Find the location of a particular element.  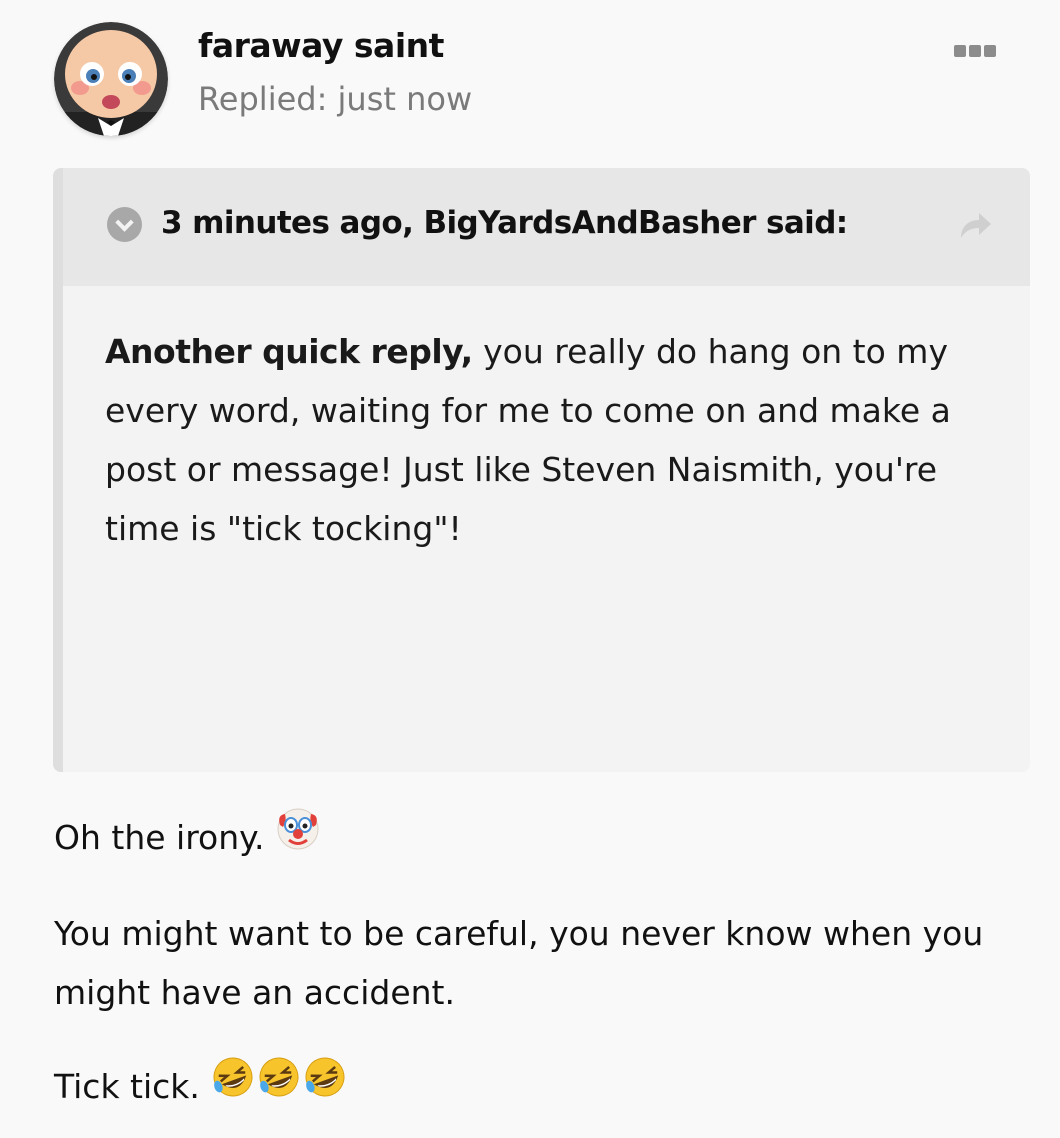

post-text: Oh the irony. is located at coordinates (164, 837).